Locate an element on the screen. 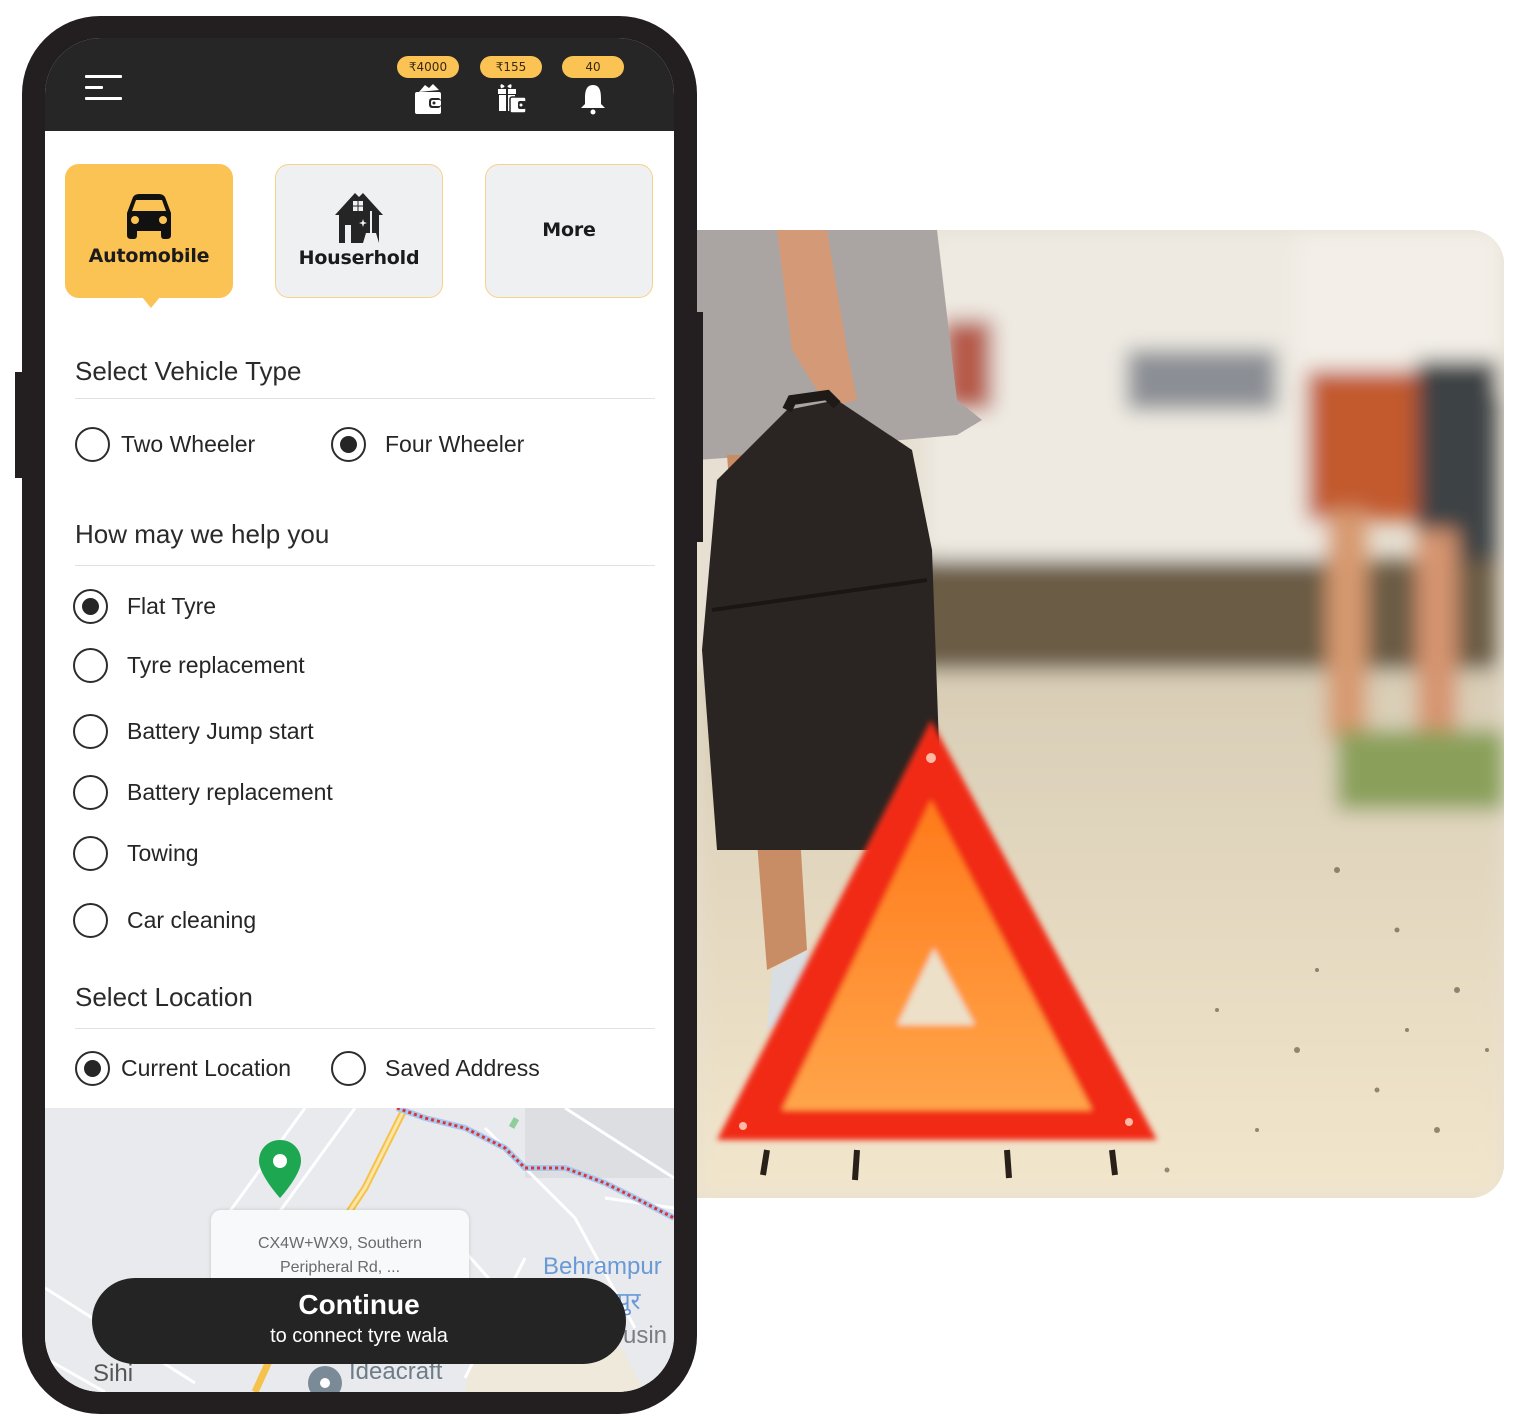 Image resolution: width=1534 pixels, height=1428 pixels. gift-wallet-icon is located at coordinates (512, 99).